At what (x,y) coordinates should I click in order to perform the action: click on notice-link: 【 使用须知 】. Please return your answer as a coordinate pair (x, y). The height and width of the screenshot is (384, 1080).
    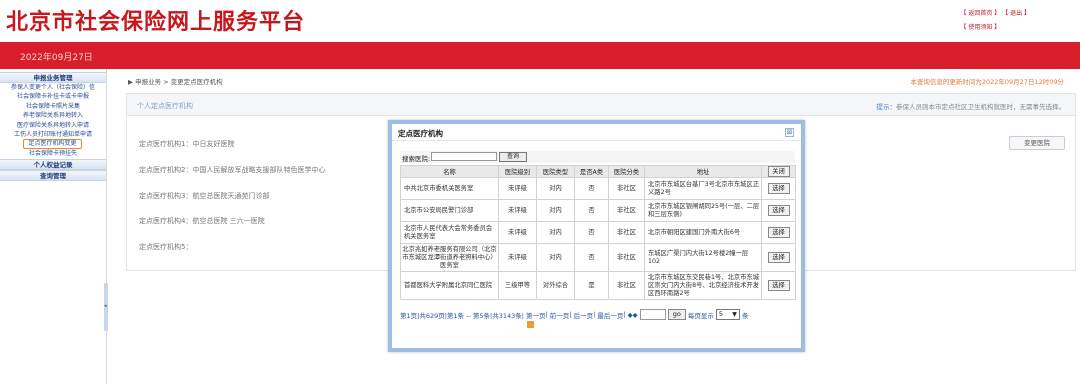
    Looking at the image, I should click on (980, 27).